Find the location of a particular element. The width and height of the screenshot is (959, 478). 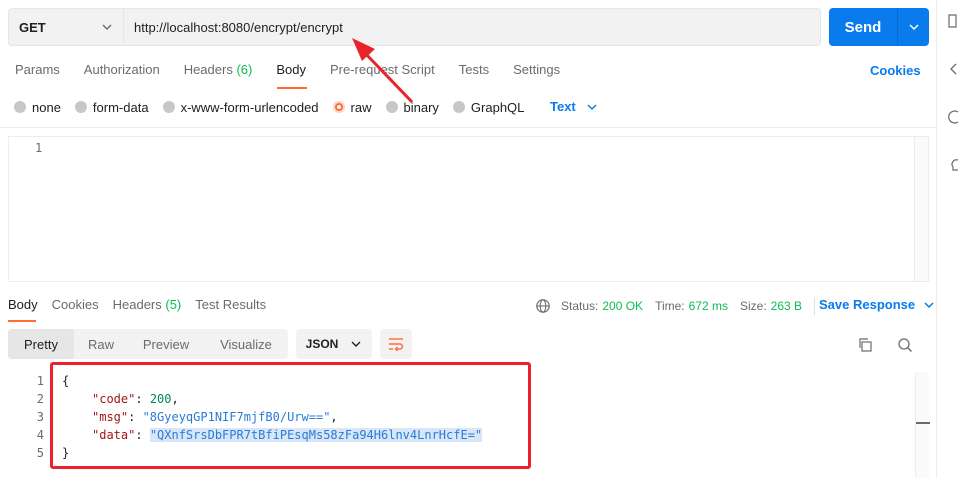

status-value: 200 OK is located at coordinates (622, 306).